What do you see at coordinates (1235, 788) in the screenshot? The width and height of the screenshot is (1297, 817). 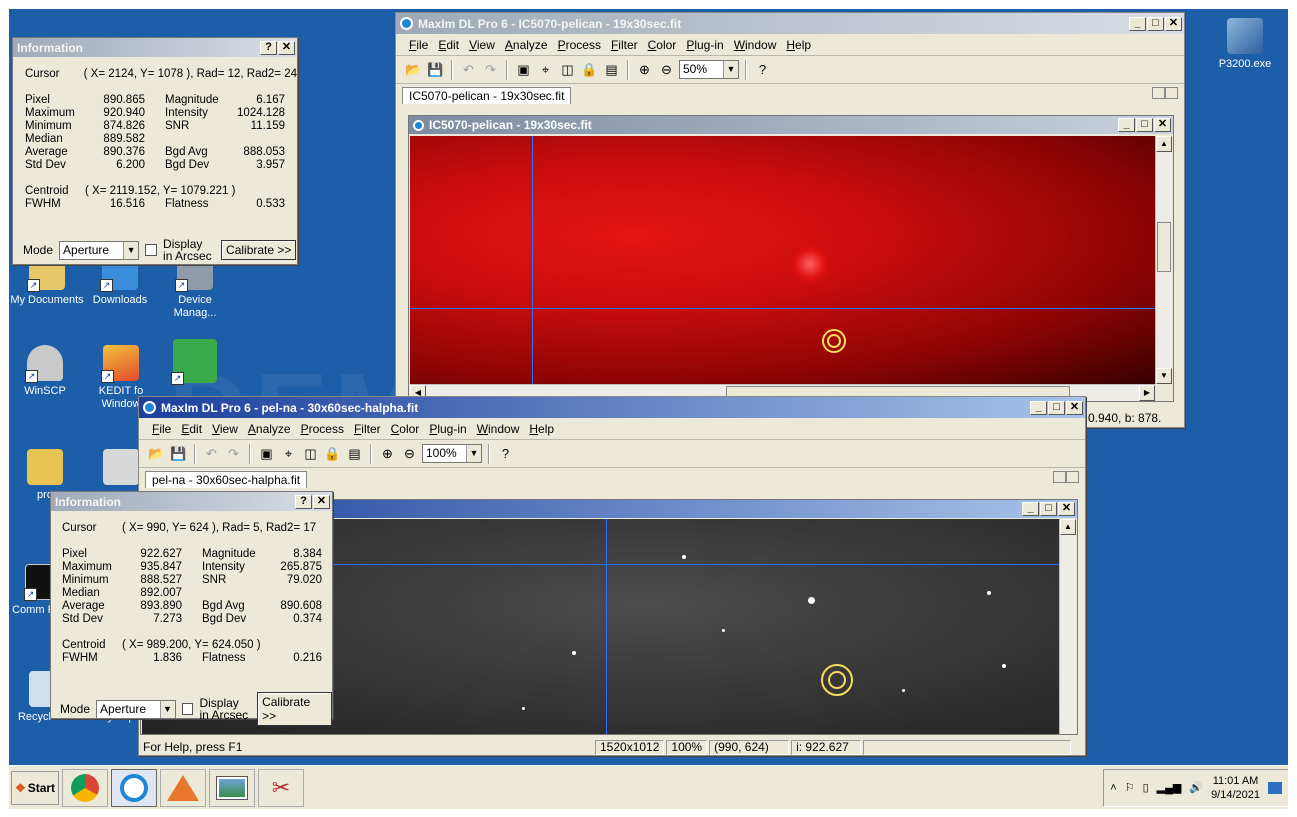 I see `clock: 11:01 AM 9/14/2021` at bounding box center [1235, 788].